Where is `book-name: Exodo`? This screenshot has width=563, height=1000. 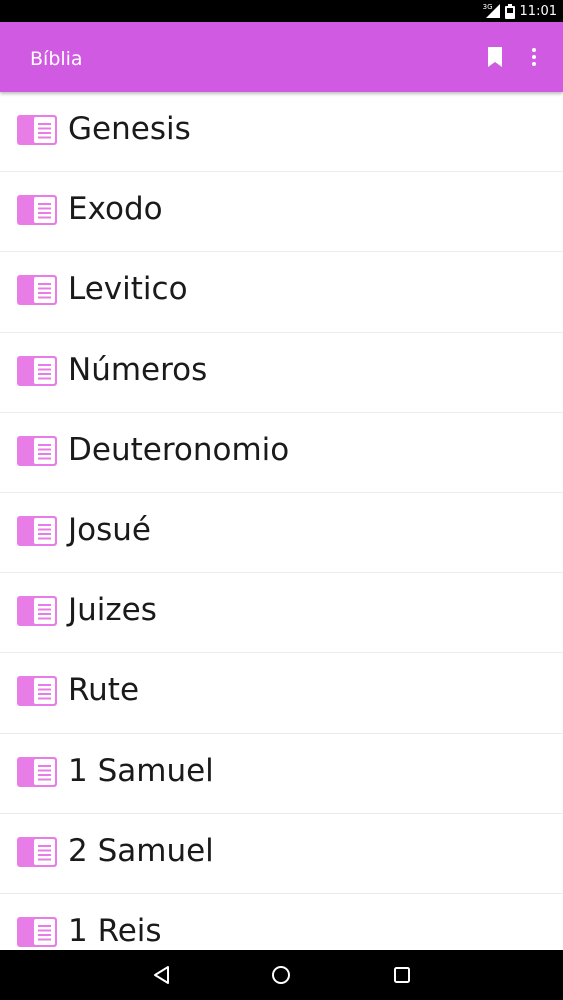 book-name: Exodo is located at coordinates (115, 209).